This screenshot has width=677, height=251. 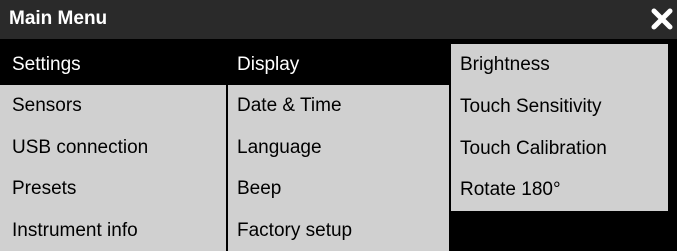 I want to click on menu-item-touch-sensitivity: Touch Sensitivity, so click(x=559, y=107).